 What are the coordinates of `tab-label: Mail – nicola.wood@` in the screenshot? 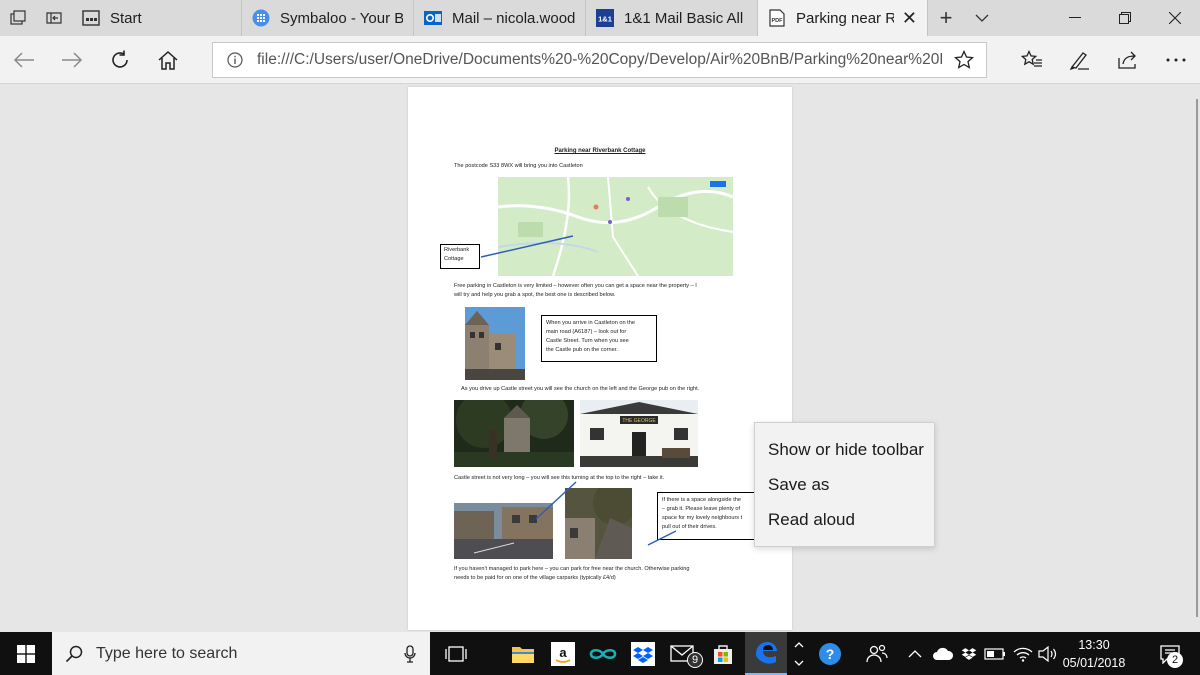 It's located at (513, 18).